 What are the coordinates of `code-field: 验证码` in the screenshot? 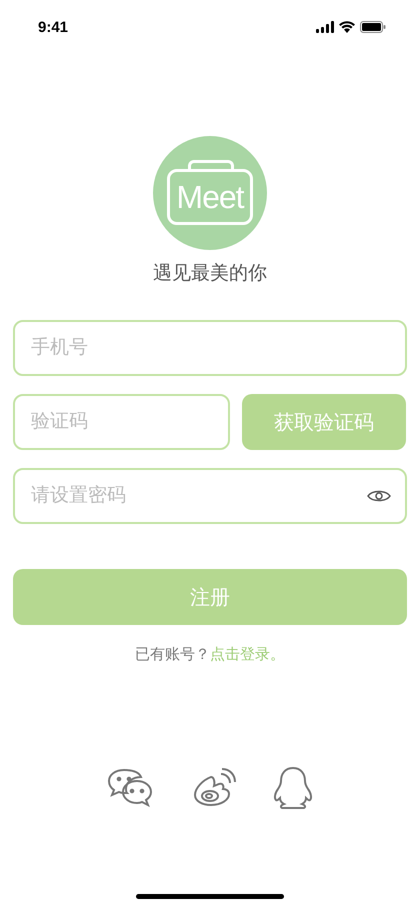 It's located at (121, 422).